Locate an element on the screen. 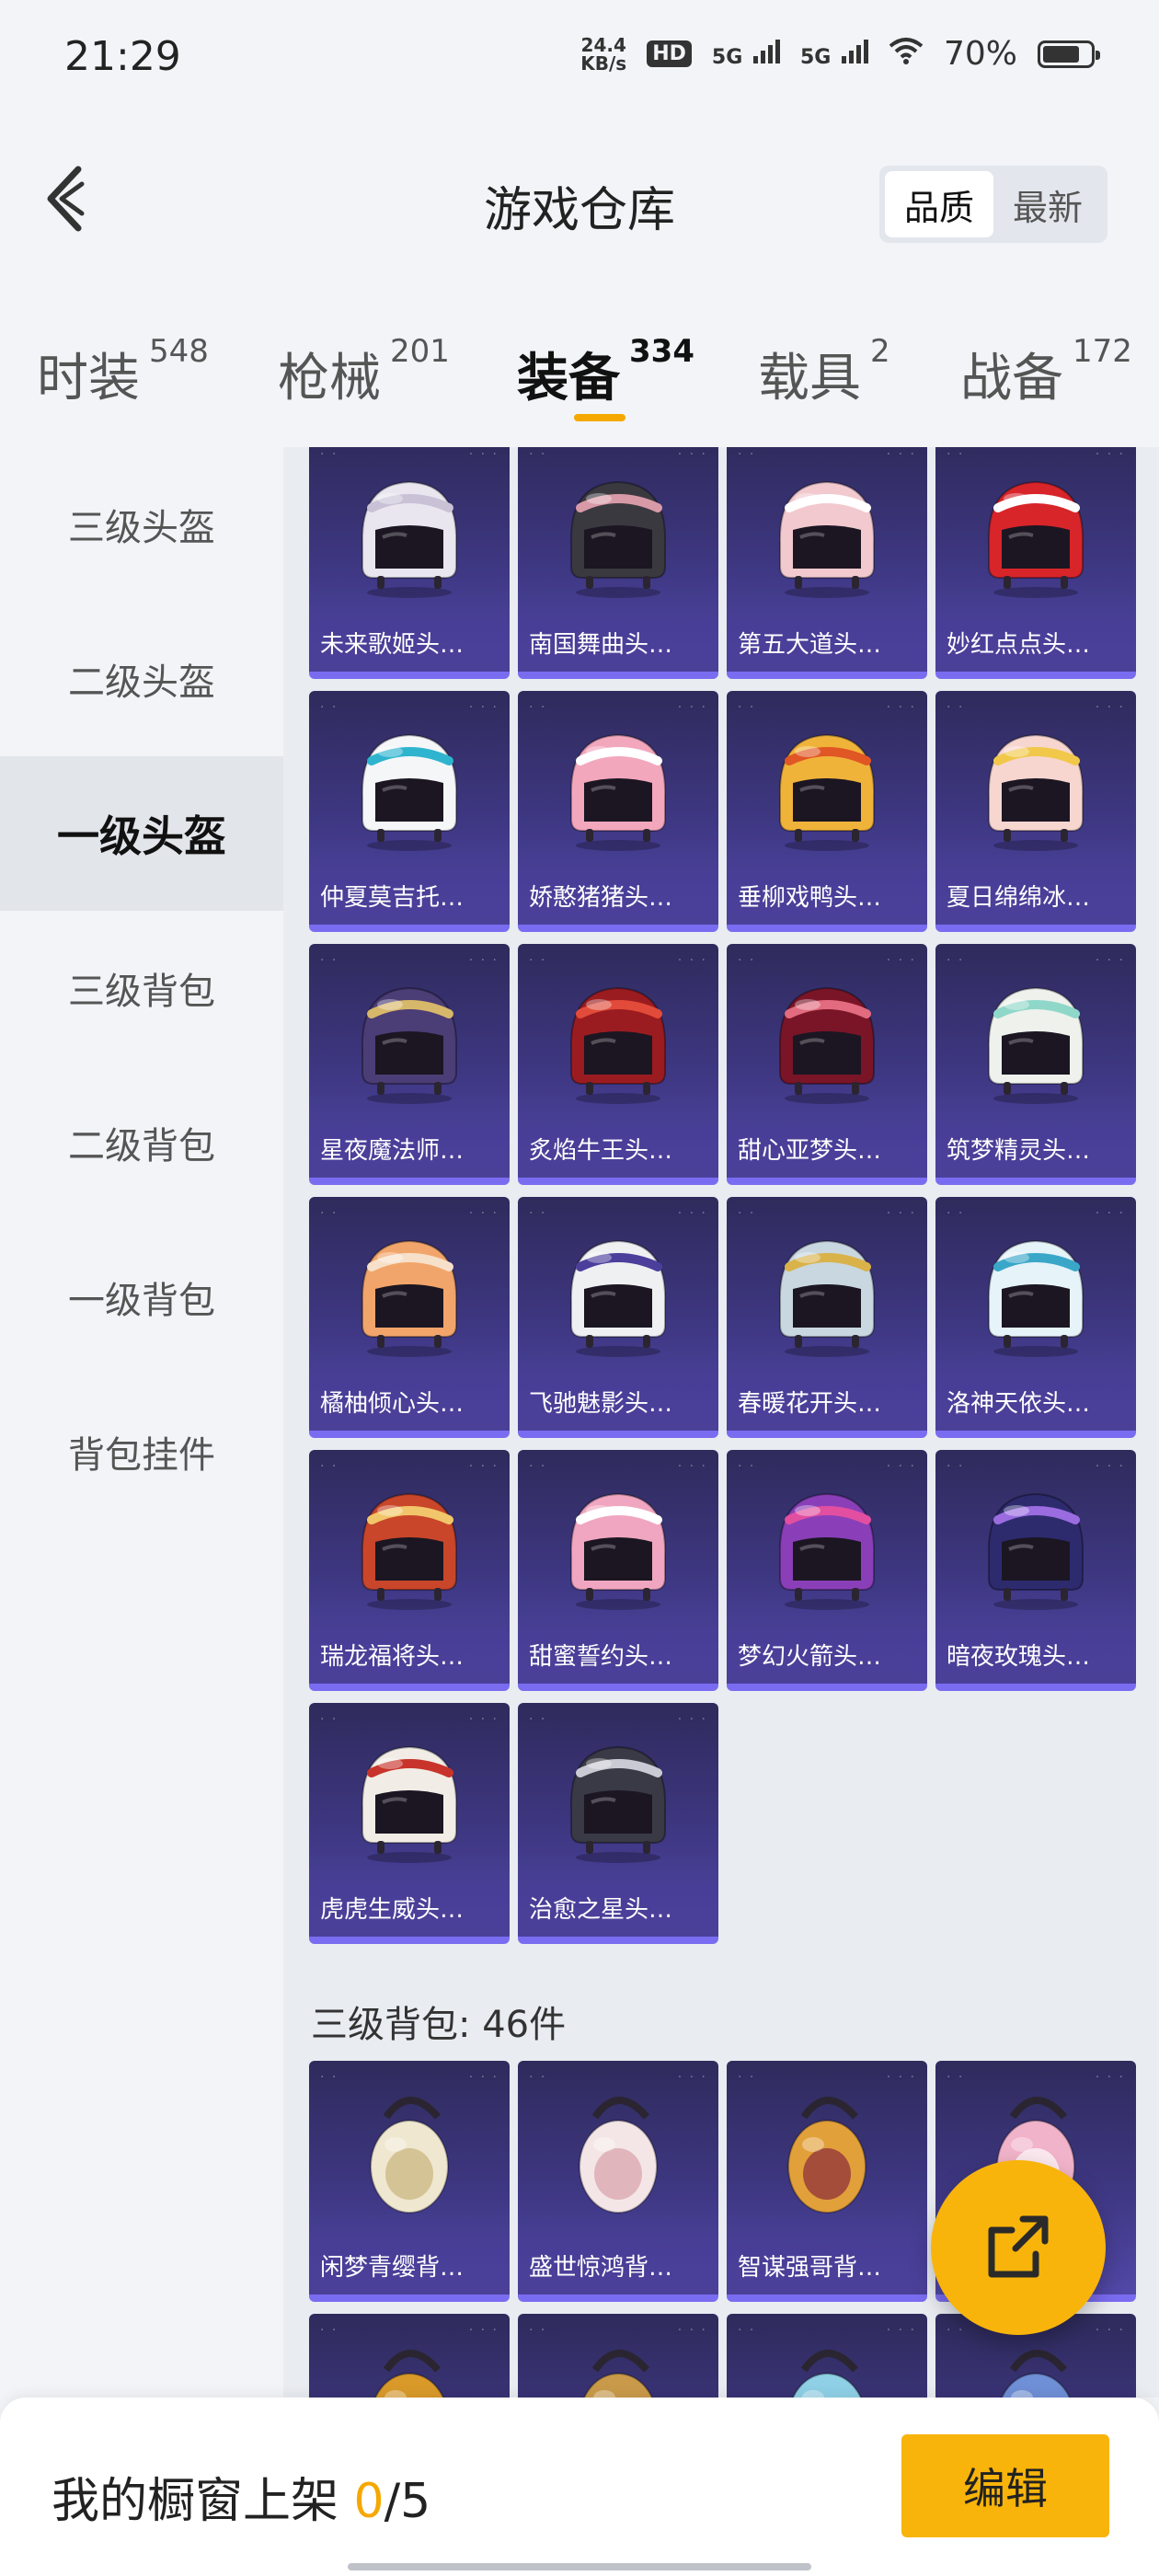 The height and width of the screenshot is (2576, 1159). tab-label: 时装 is located at coordinates (88, 378).